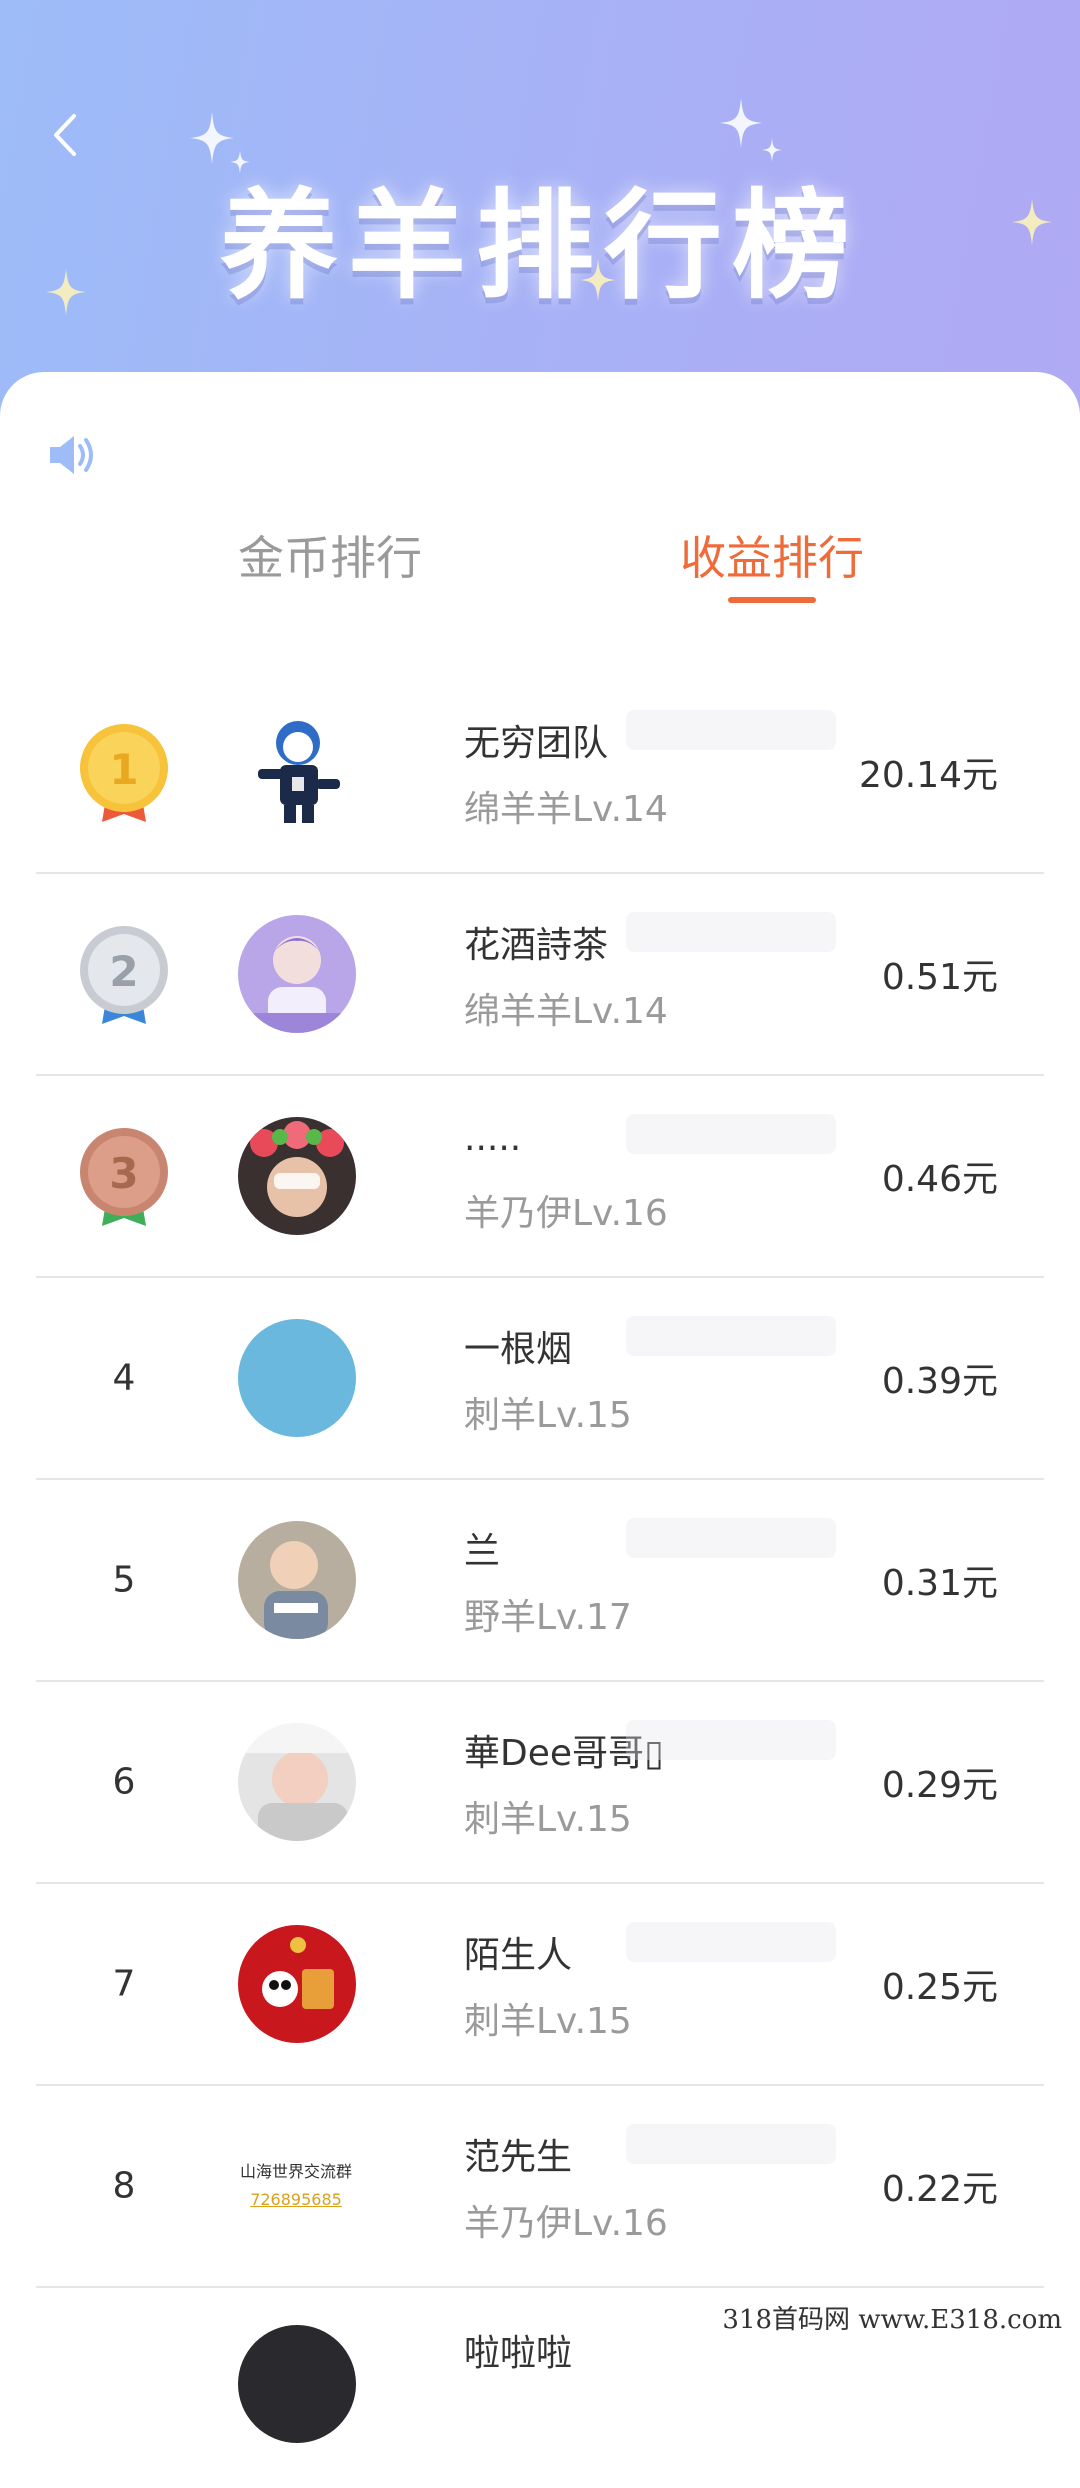 This screenshot has height=2488, width=1080. Describe the element at coordinates (939, 977) in the screenshot. I see `income-amount: 0.51元` at that location.